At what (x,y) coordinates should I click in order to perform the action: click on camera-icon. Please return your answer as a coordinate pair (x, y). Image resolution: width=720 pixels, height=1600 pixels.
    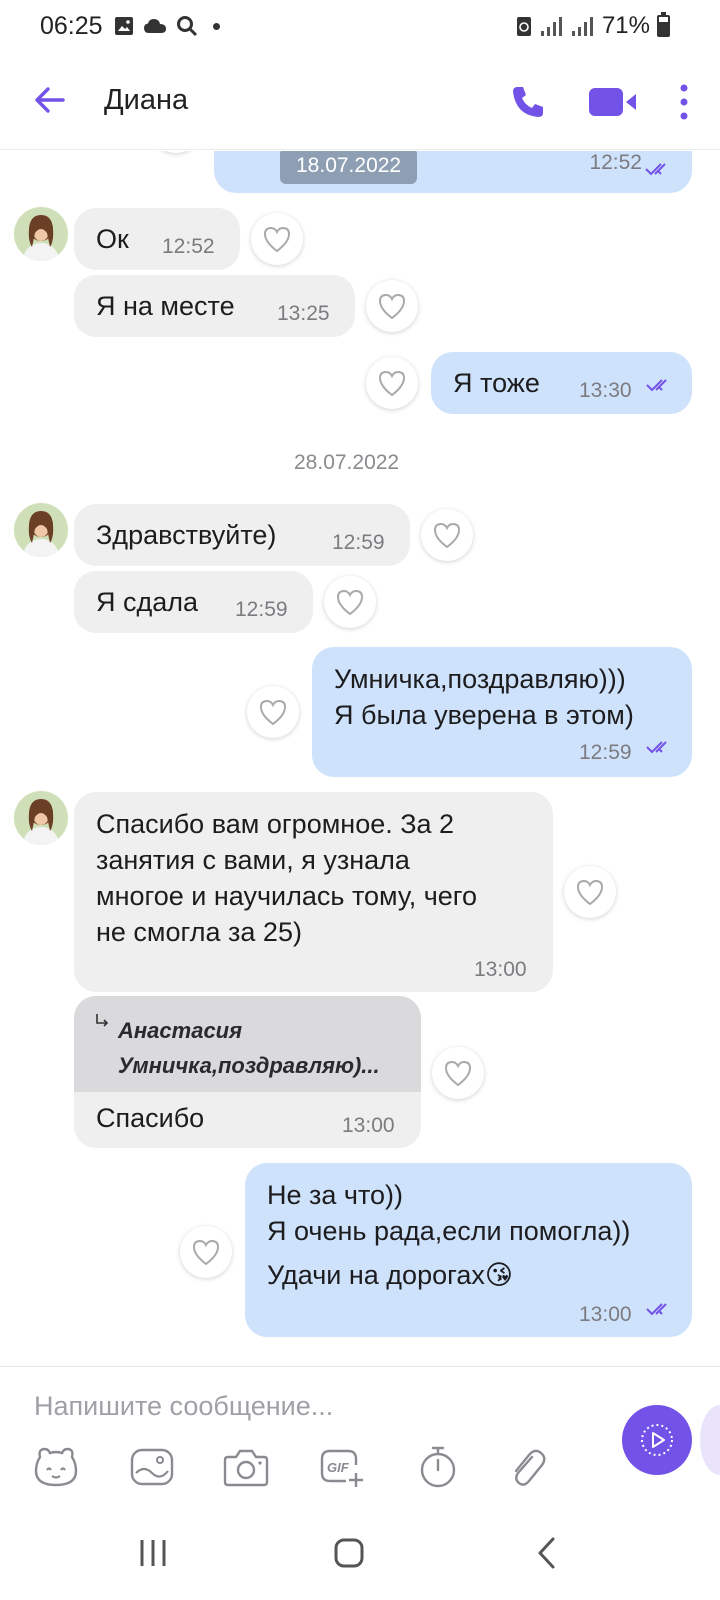
    Looking at the image, I should click on (246, 1467).